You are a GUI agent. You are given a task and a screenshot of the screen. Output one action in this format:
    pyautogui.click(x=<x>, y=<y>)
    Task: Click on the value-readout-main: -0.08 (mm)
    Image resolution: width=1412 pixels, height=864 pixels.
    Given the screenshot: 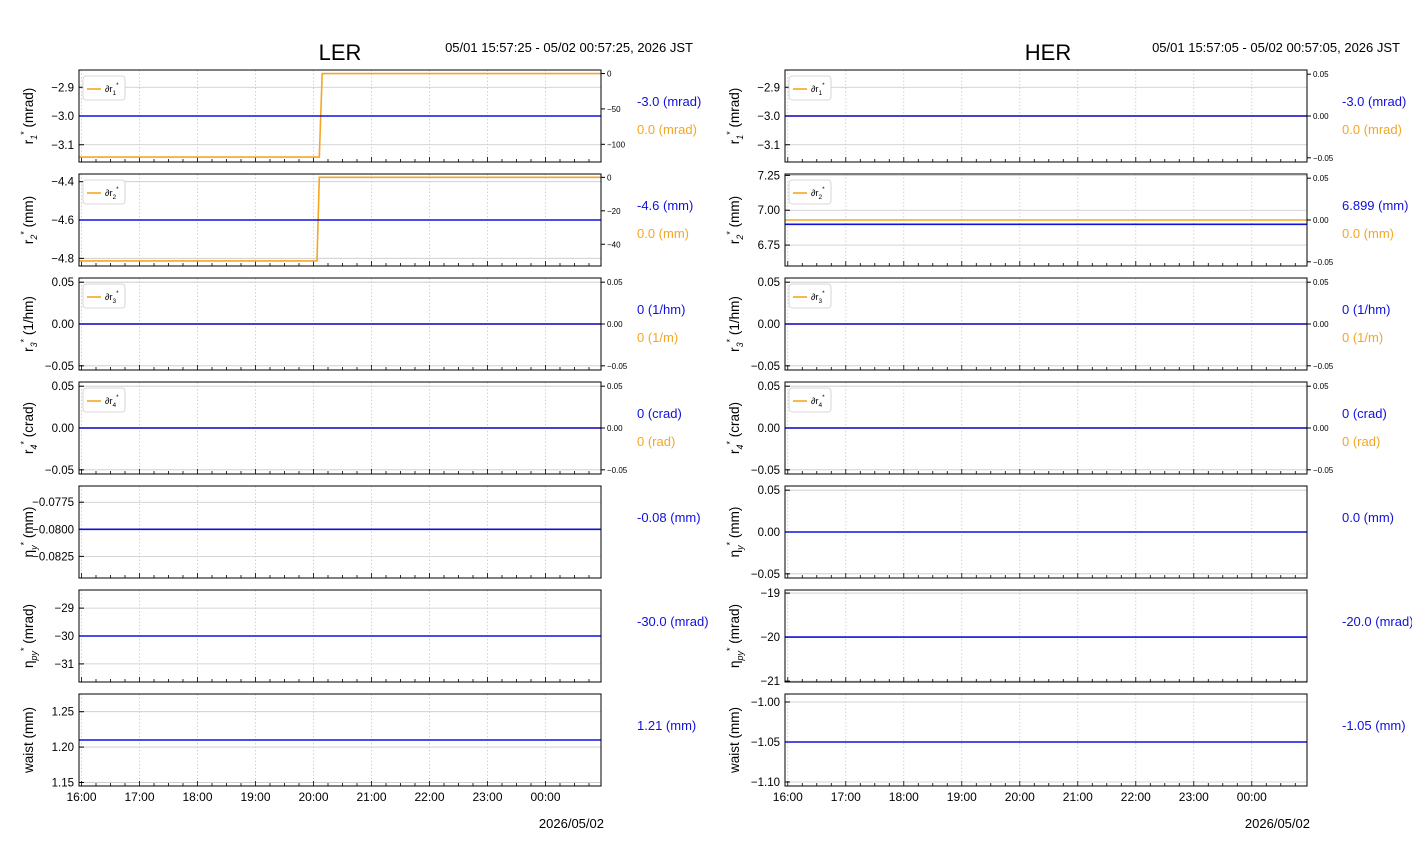 What is the action you would take?
    pyautogui.click(x=669, y=517)
    